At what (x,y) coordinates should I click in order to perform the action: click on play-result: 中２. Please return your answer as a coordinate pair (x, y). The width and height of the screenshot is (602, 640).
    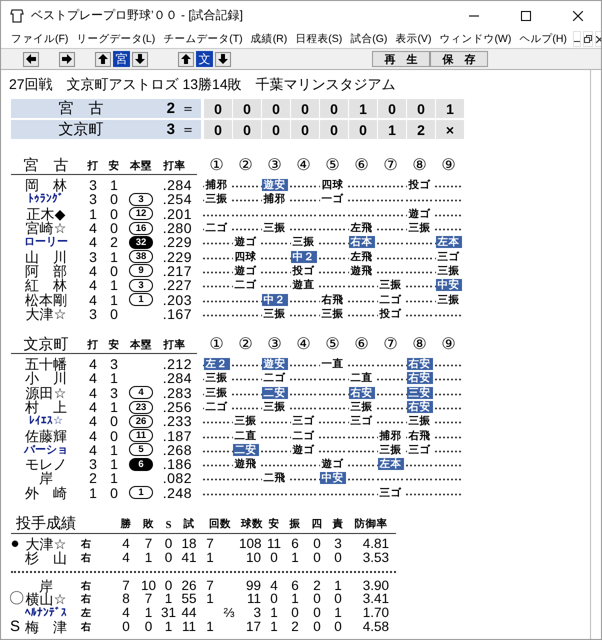
    Looking at the image, I should click on (275, 300).